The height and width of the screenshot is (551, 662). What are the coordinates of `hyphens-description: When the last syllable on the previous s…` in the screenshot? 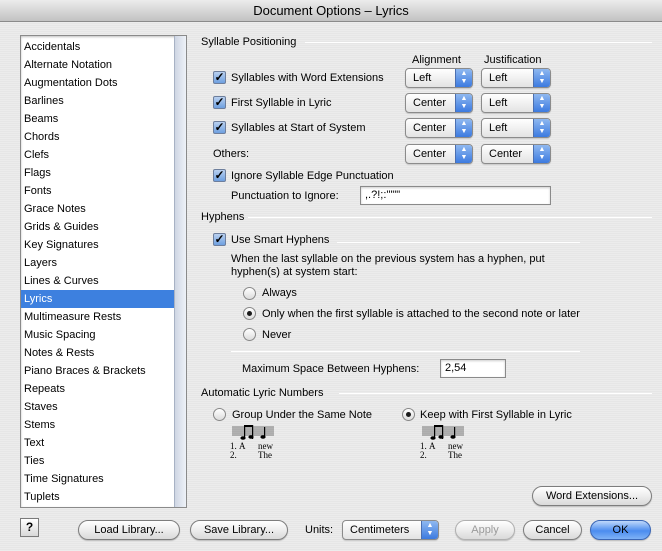 It's located at (388, 265).